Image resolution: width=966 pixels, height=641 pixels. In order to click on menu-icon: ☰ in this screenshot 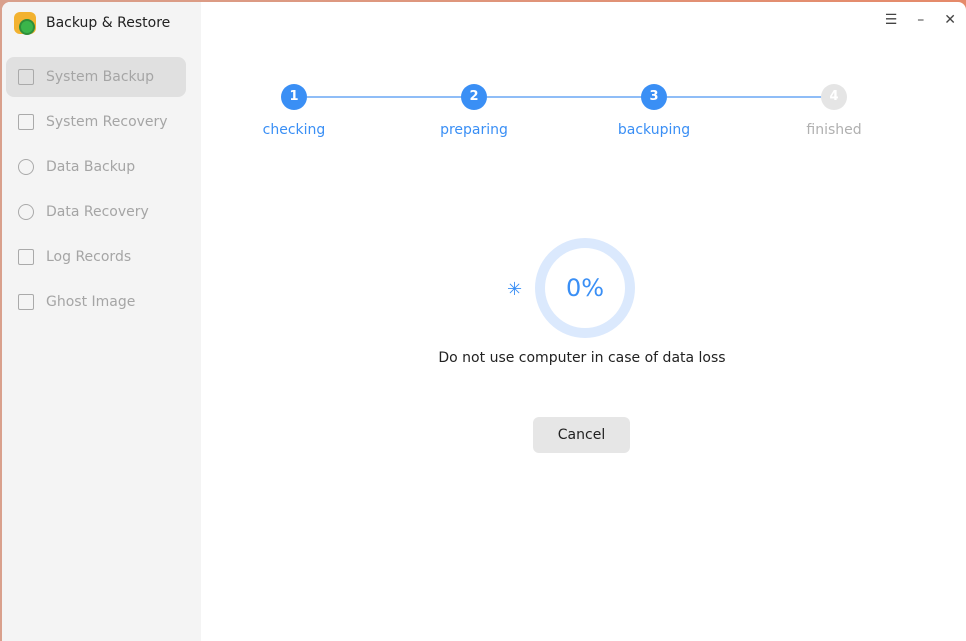, I will do `click(891, 20)`.